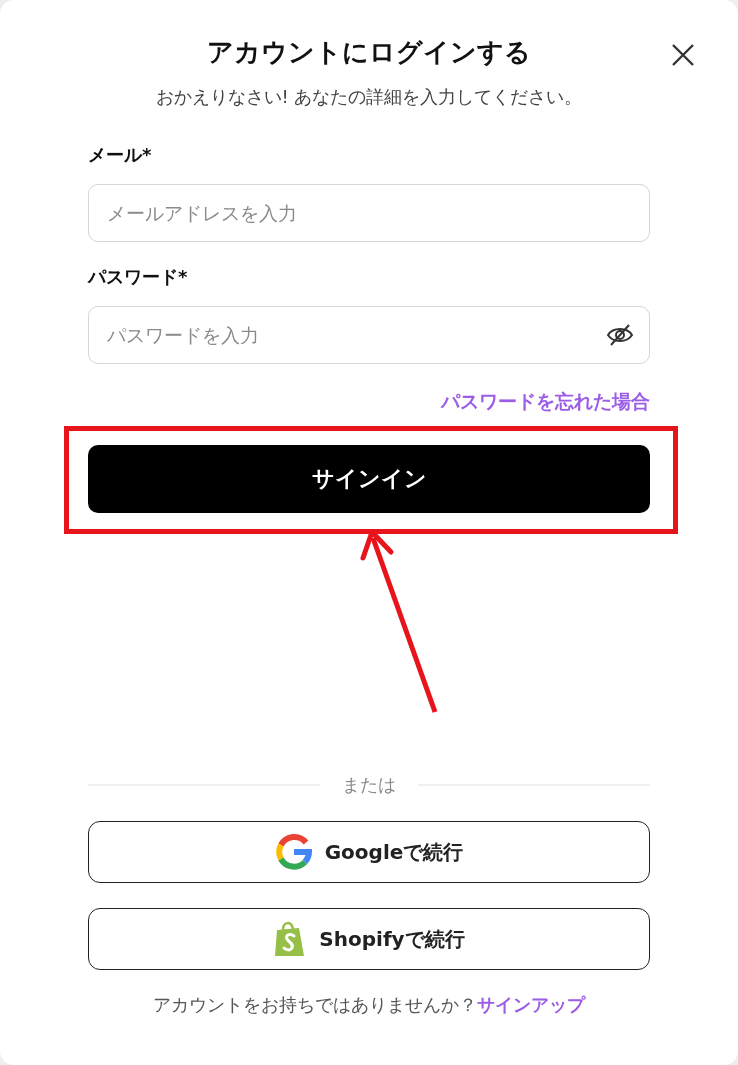 Image resolution: width=738 pixels, height=1065 pixels. What do you see at coordinates (369, 479) in the screenshot?
I see `sign-in-button: サインイン` at bounding box center [369, 479].